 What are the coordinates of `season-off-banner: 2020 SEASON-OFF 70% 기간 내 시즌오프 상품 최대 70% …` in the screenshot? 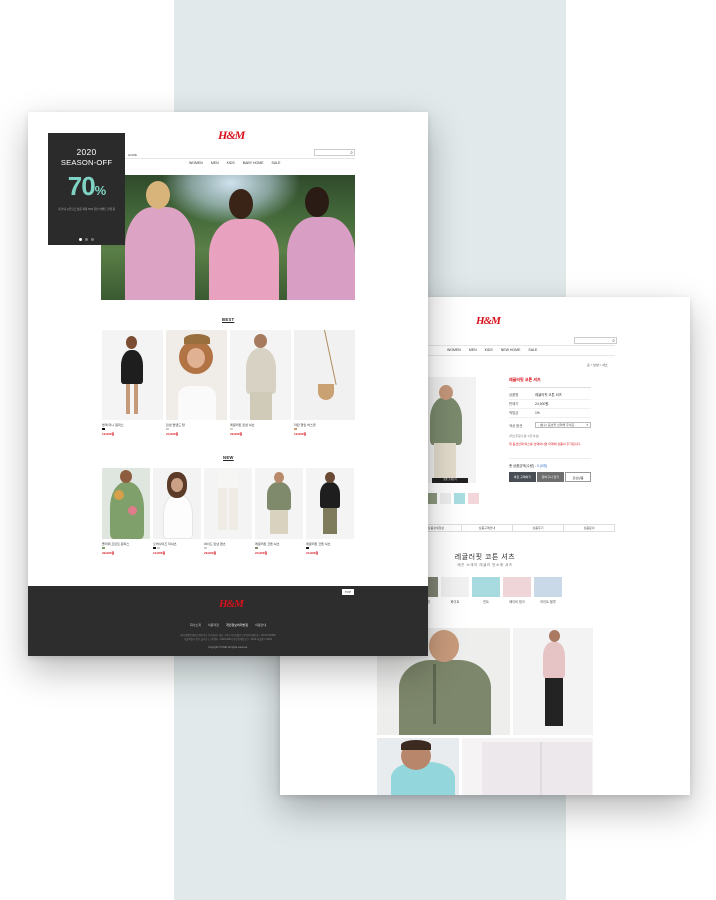 It's located at (86, 189).